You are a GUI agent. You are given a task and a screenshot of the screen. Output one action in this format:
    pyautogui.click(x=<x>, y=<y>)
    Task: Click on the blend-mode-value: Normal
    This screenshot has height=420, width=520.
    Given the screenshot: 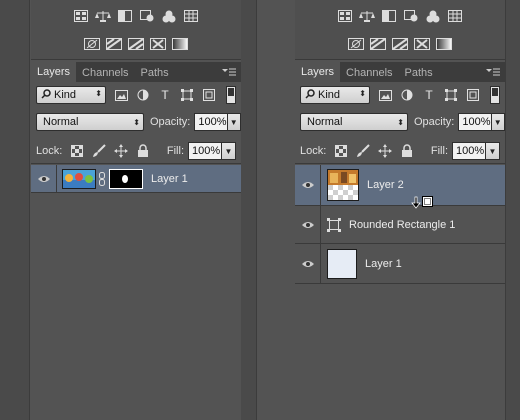 What is the action you would take?
    pyautogui.click(x=61, y=122)
    